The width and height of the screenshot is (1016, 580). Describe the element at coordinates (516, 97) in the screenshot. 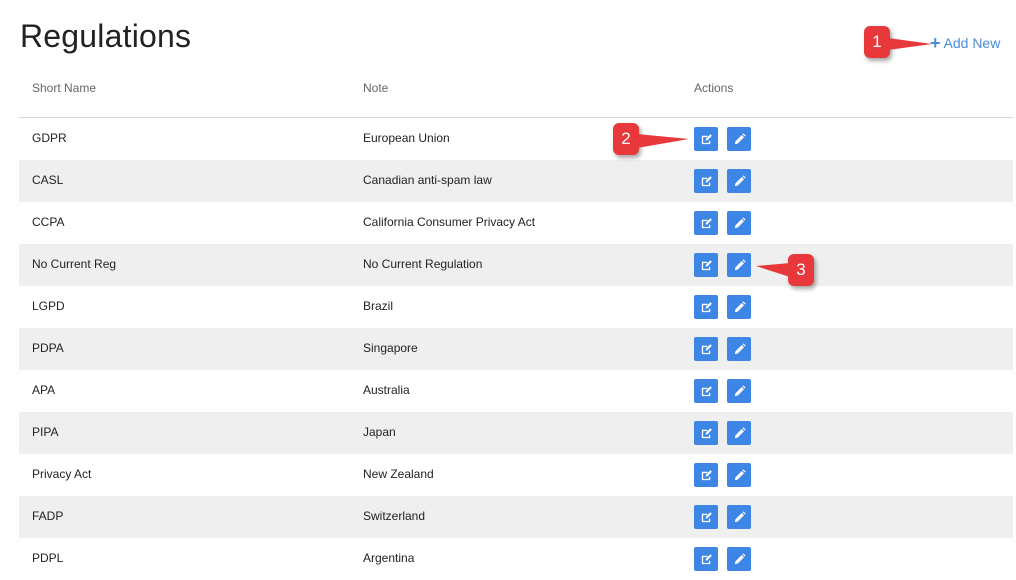

I see `table-header: Short Name Note Actions` at that location.